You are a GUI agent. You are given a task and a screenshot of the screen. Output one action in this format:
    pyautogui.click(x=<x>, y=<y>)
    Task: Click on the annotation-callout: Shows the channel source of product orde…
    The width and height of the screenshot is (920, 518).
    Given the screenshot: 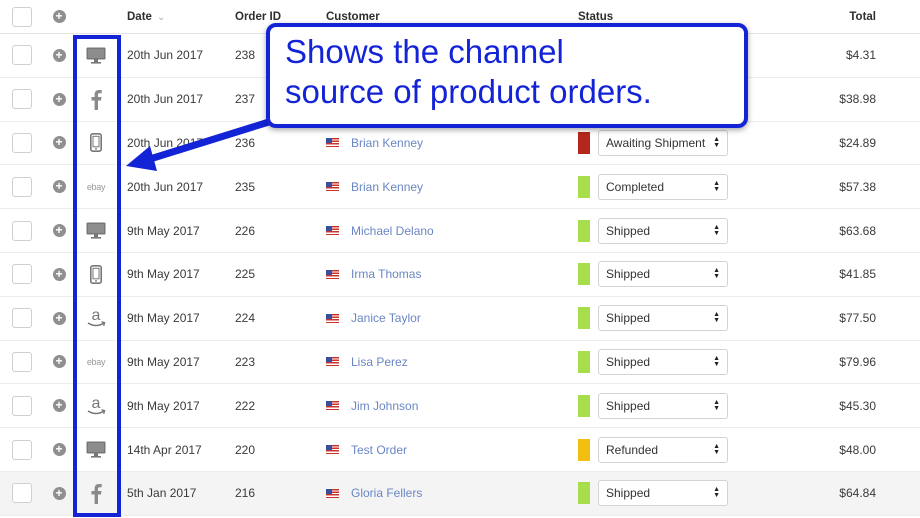 What is the action you would take?
    pyautogui.click(x=507, y=75)
    